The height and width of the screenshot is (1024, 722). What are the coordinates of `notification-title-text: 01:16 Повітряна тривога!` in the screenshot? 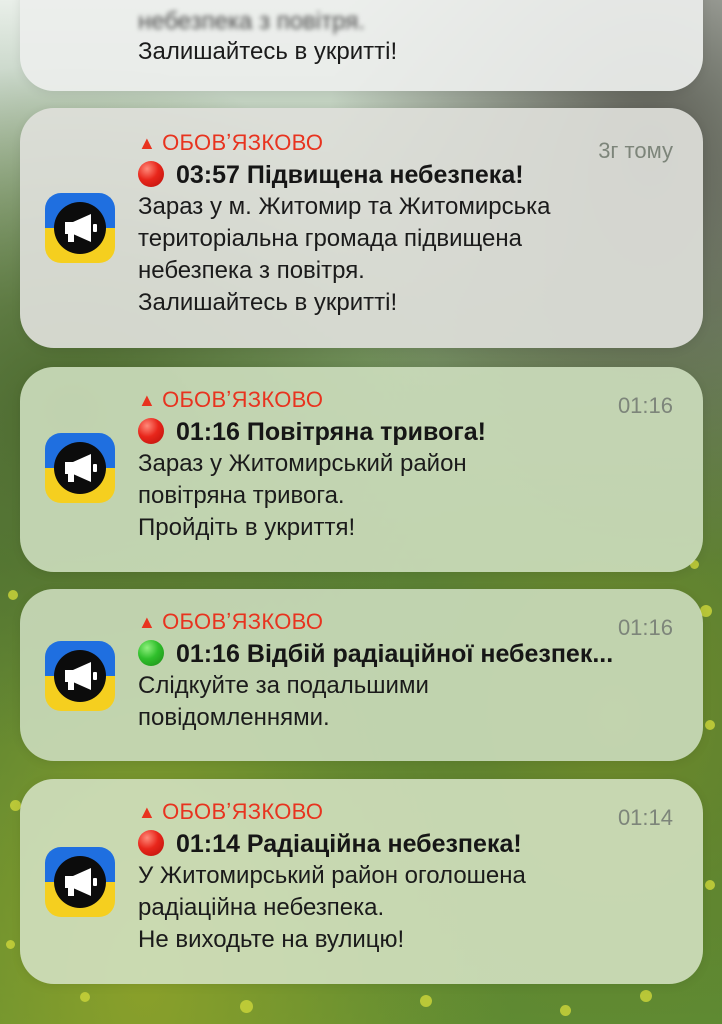 It's located at (331, 432).